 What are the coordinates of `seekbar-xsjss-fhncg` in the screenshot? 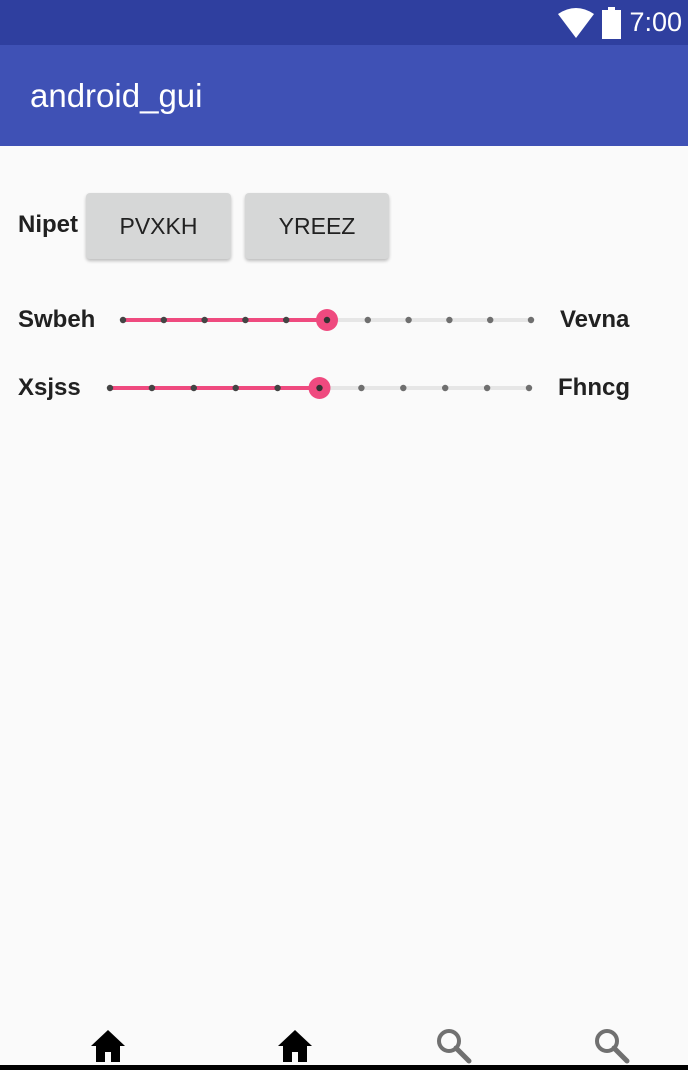 It's located at (319, 388).